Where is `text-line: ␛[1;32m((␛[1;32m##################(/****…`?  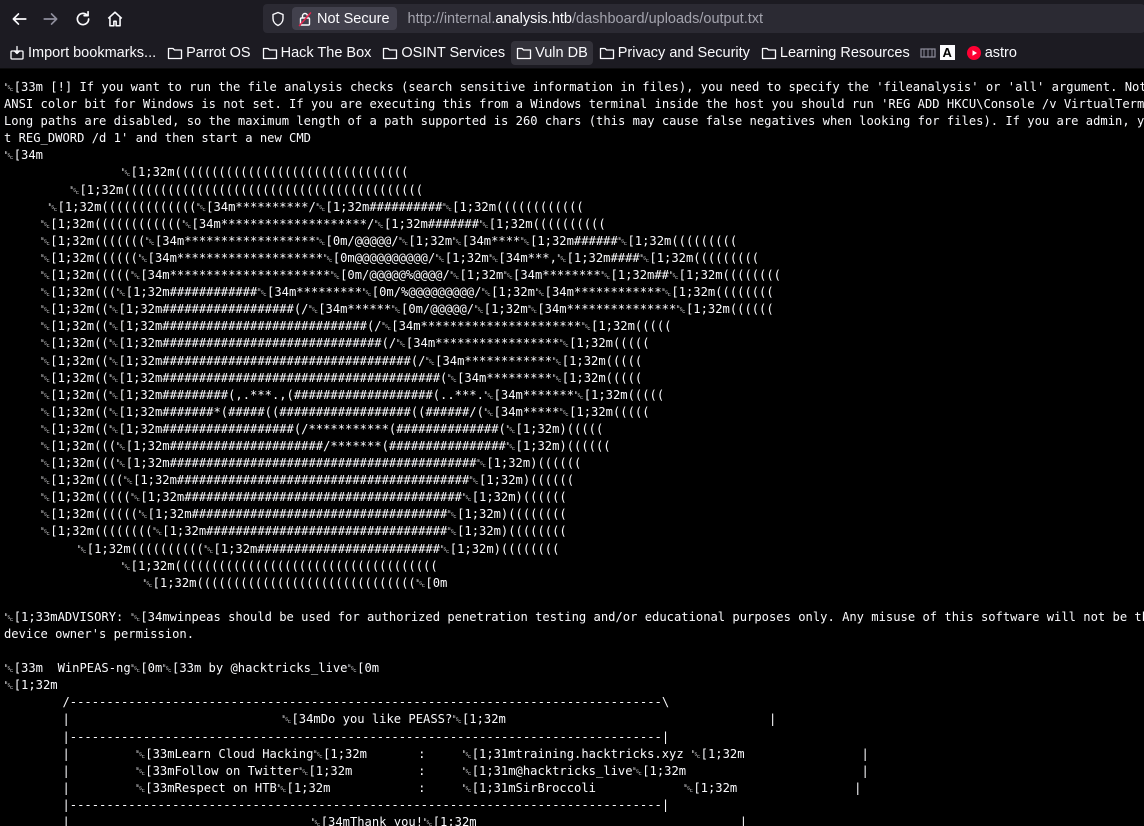
text-line: ␛[1;32m((␛[1;32m##################(/****… is located at coordinates (304, 428).